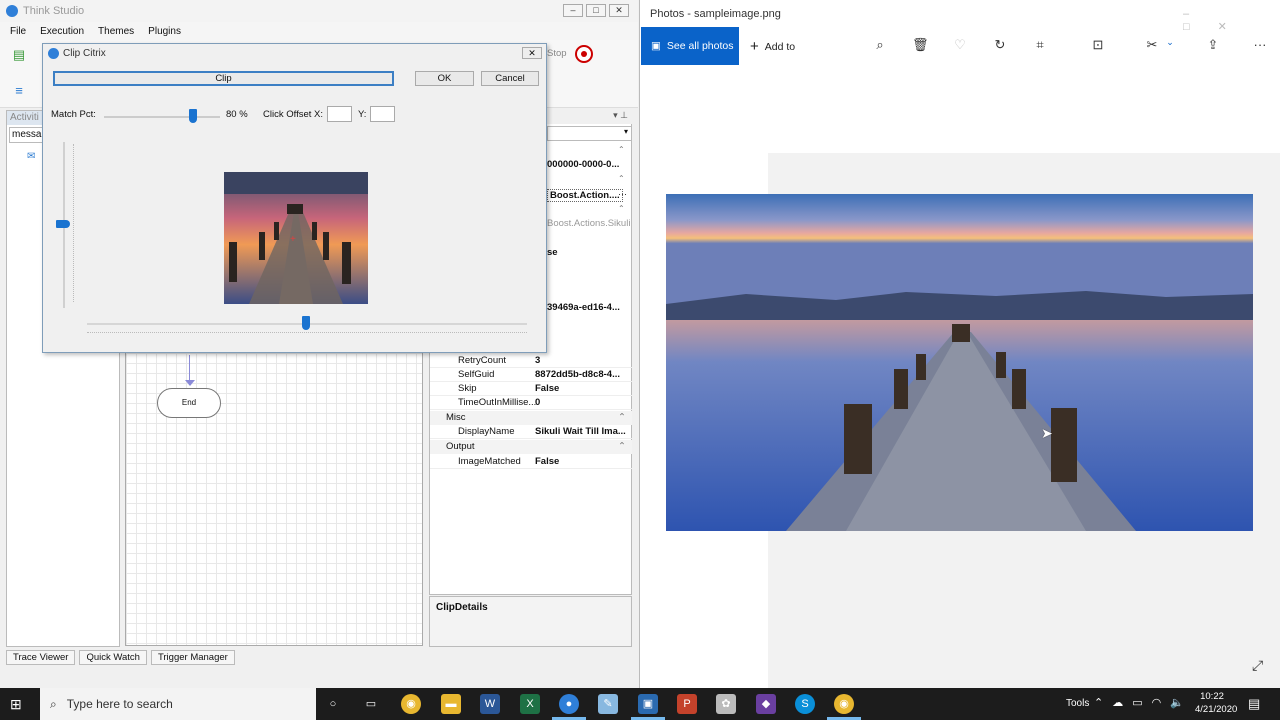 The height and width of the screenshot is (720, 1280). What do you see at coordinates (223, 78) in the screenshot?
I see `clip-button: Clip` at bounding box center [223, 78].